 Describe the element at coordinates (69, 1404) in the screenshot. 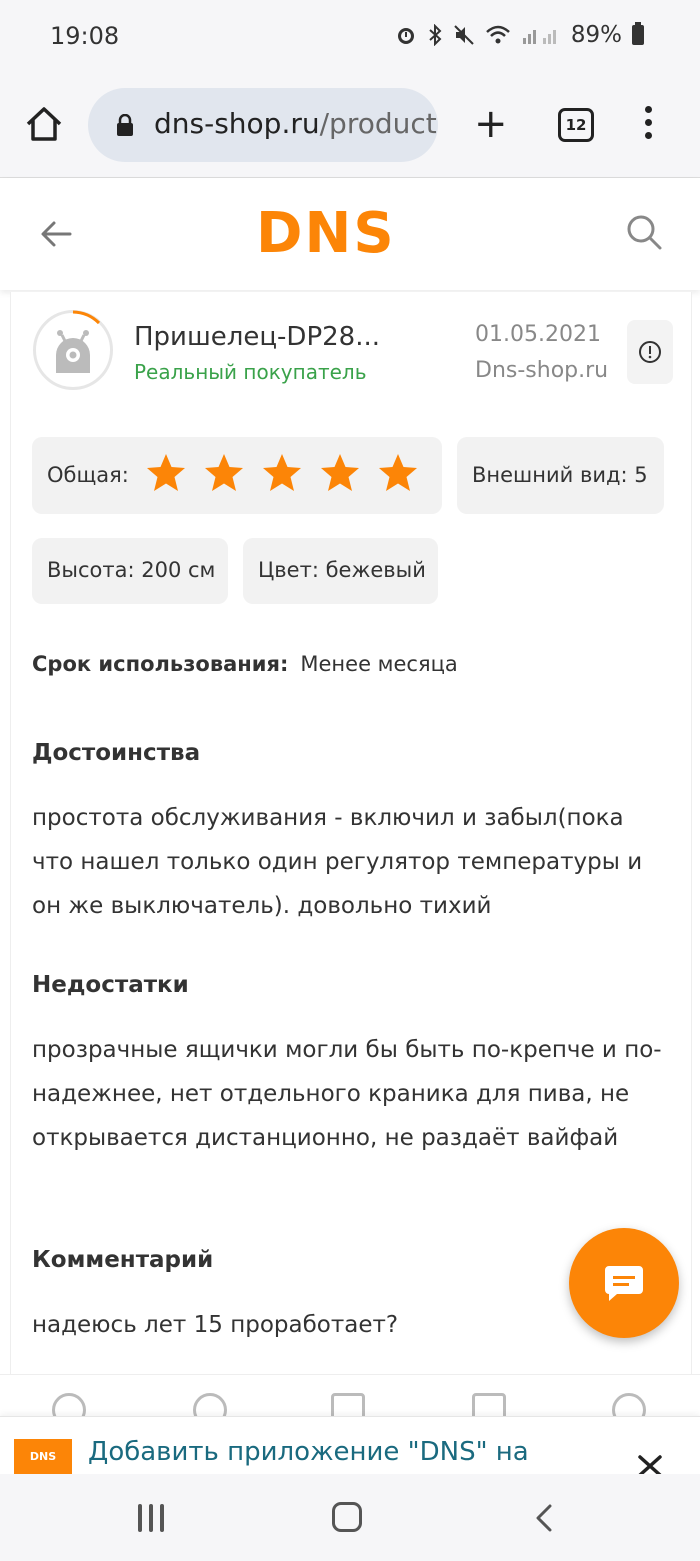

I see `nav-home-icon` at that location.